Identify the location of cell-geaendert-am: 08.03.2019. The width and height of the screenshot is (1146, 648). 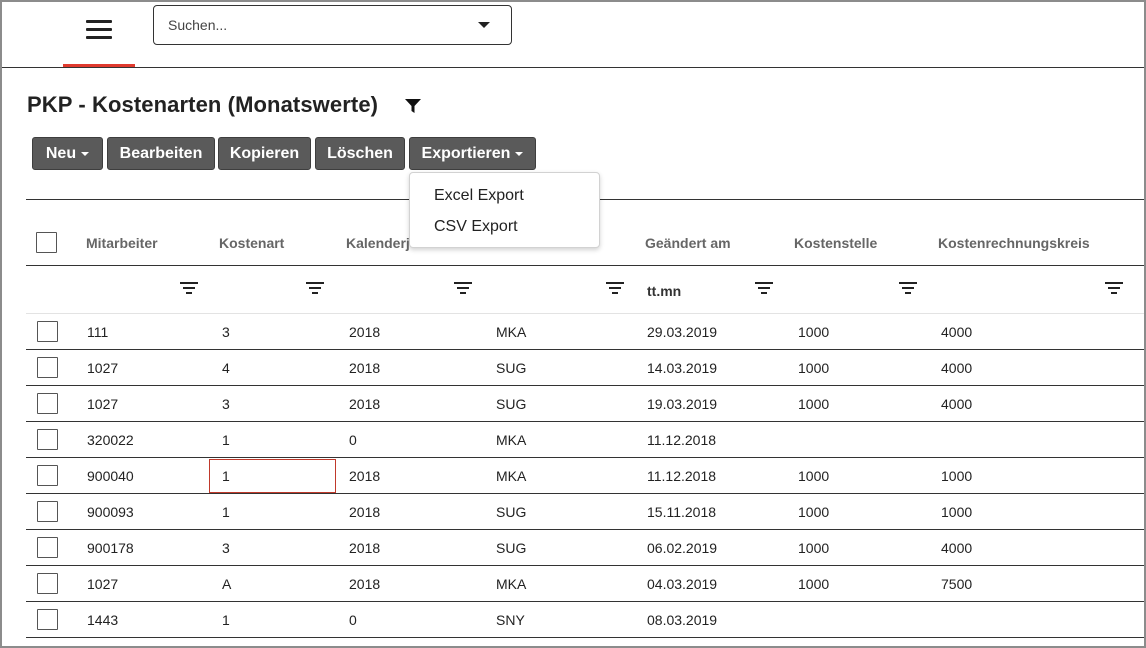
(682, 620).